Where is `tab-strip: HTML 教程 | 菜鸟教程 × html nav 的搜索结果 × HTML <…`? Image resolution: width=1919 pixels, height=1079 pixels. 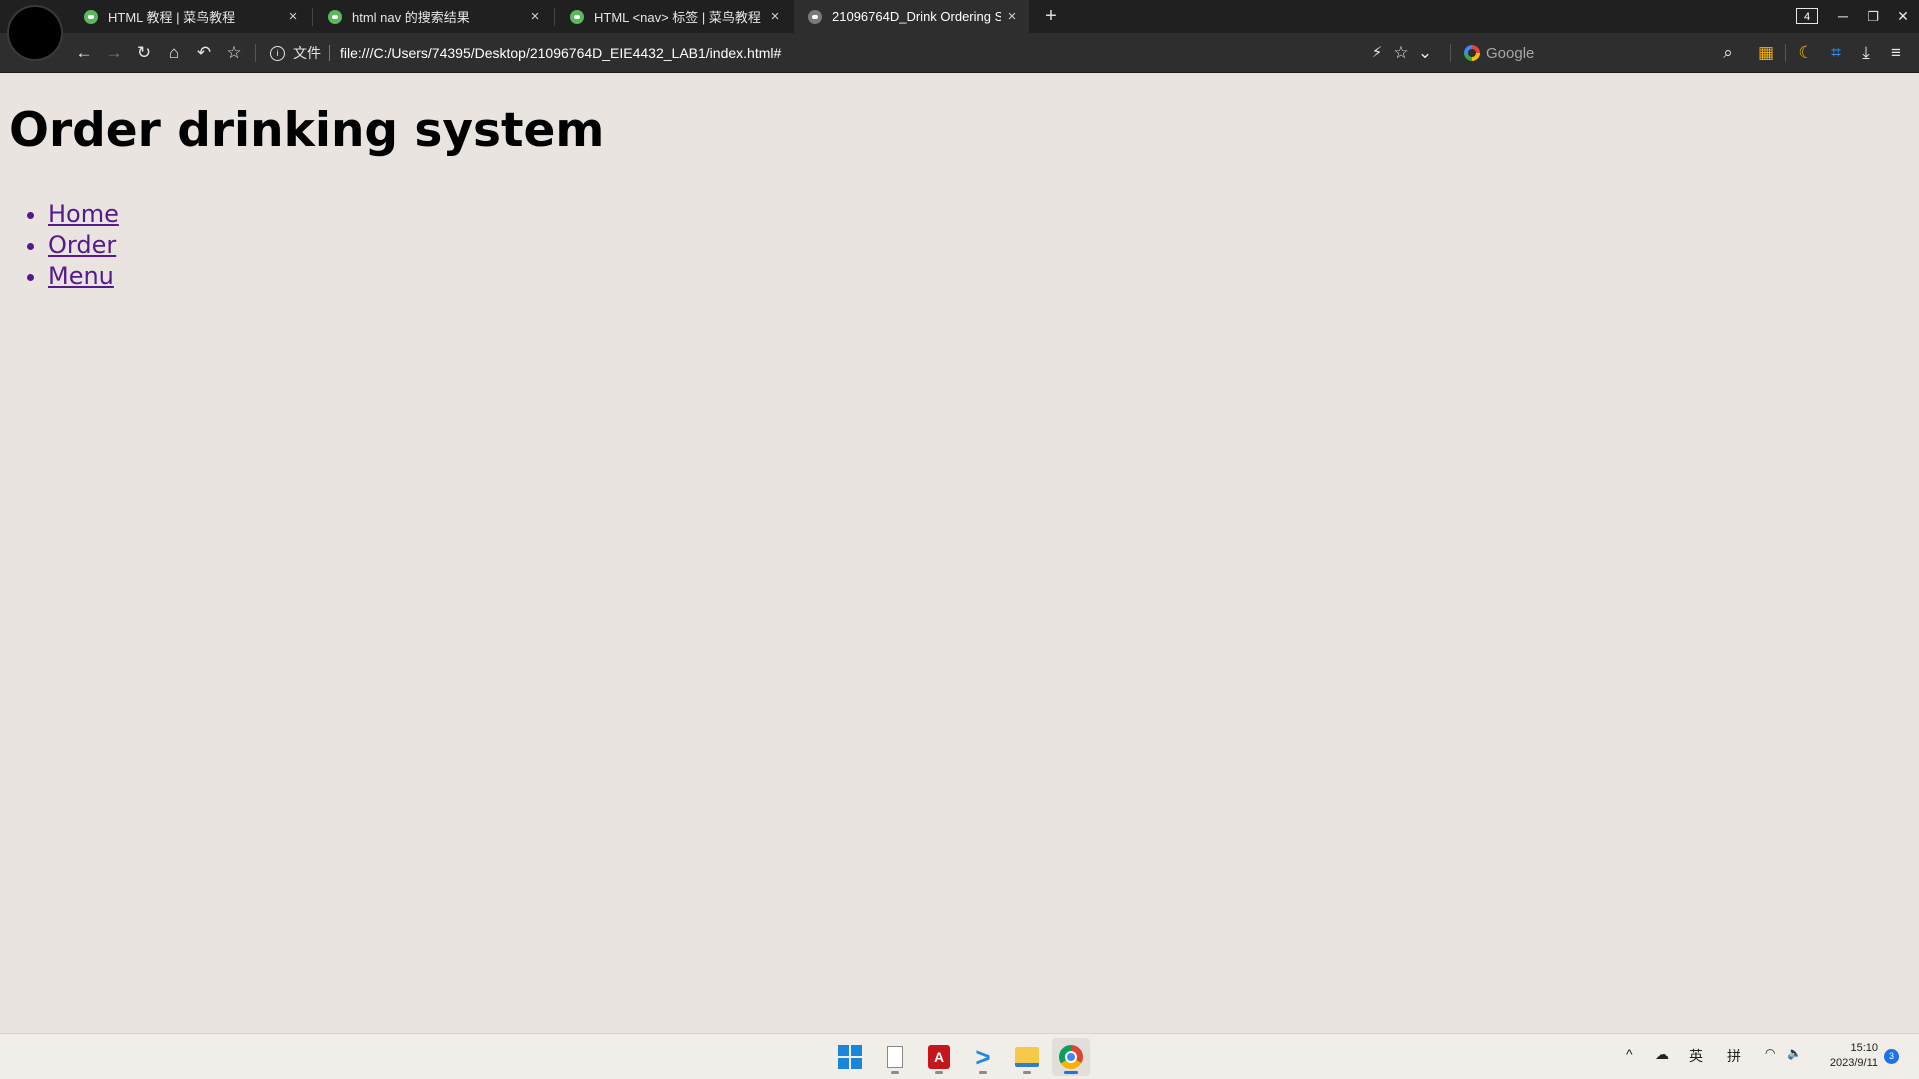 tab-strip: HTML 教程 | 菜鸟教程 × html nav 的搜索结果 × HTML <… is located at coordinates (959, 30).